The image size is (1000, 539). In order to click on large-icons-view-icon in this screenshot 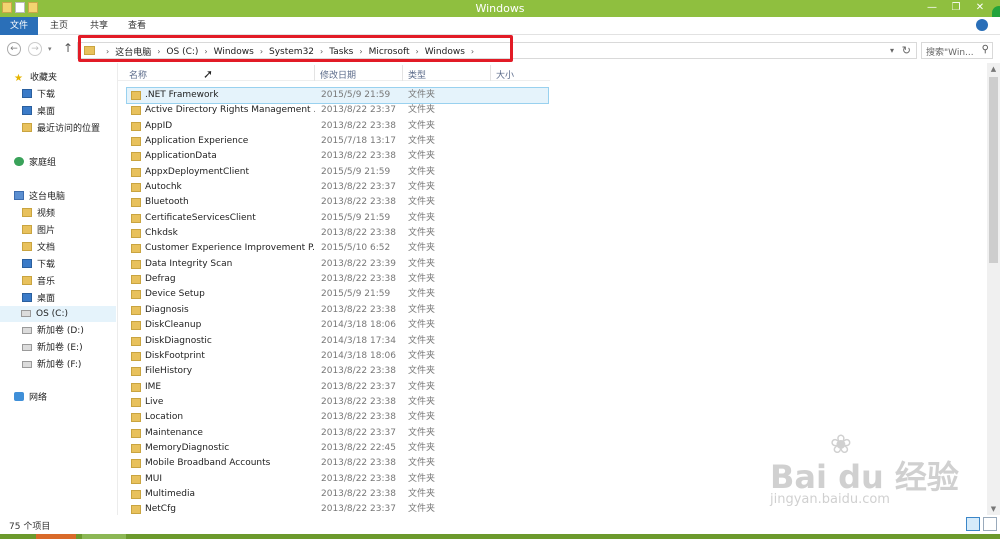, I will do `click(990, 524)`.